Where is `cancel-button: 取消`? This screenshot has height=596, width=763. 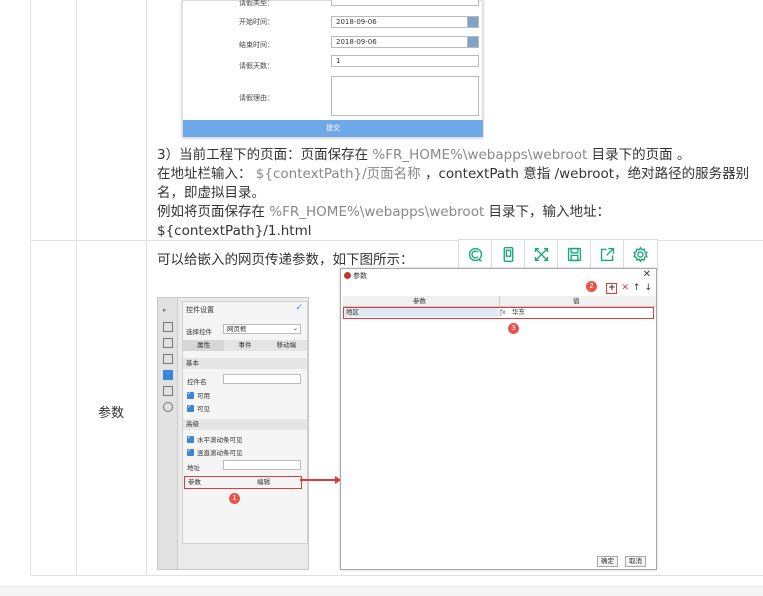
cancel-button: 取消 is located at coordinates (635, 561).